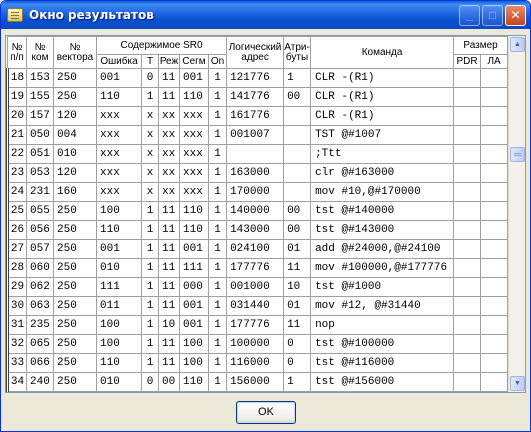 This screenshot has height=432, width=531. I want to click on vector-cell: 120, so click(75, 173).